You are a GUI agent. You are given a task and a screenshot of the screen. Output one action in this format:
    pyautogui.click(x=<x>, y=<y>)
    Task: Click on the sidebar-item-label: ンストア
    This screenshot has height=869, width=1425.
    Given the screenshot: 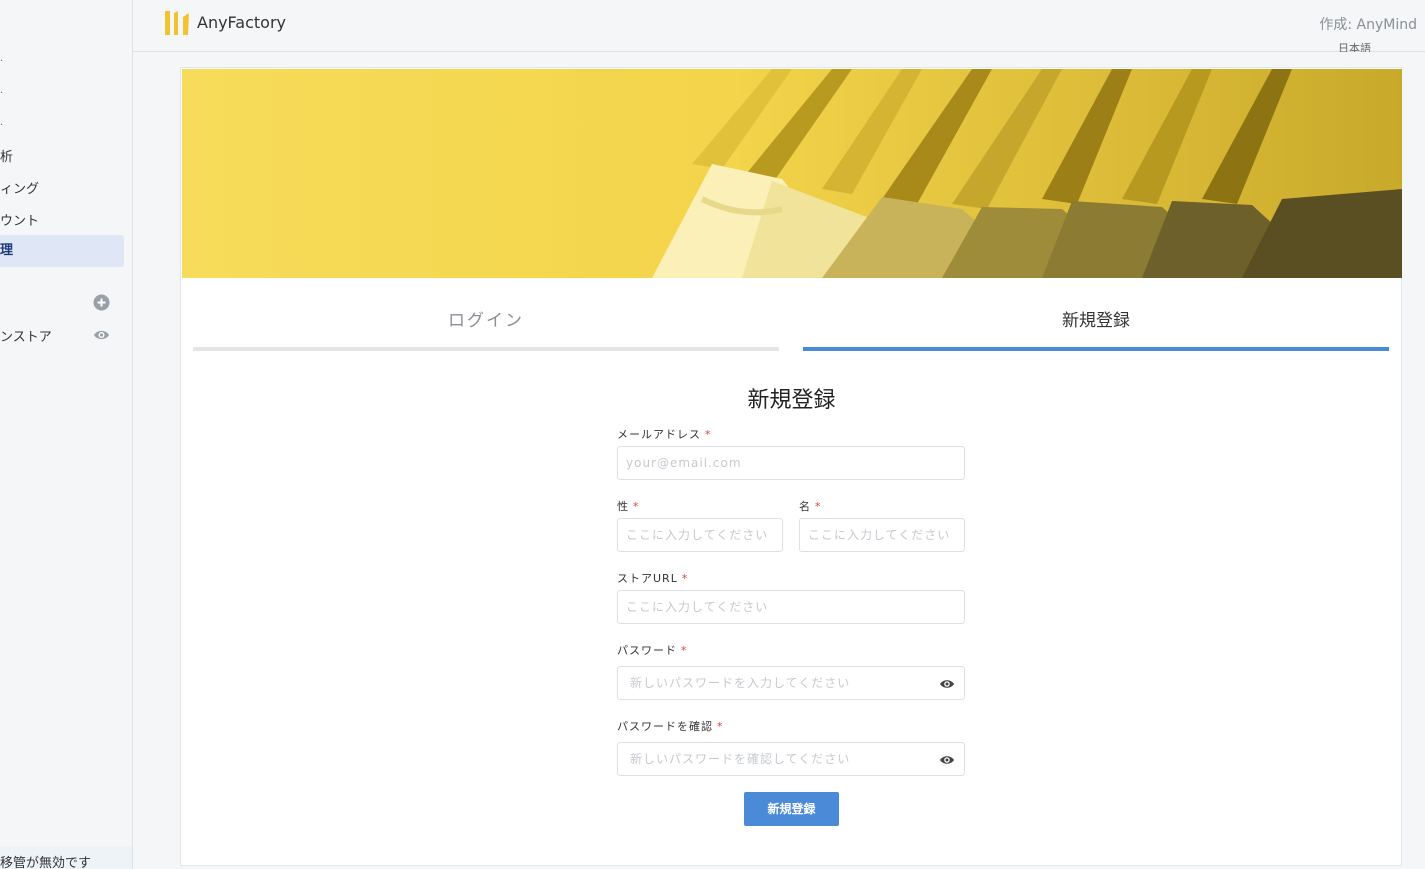 What is the action you would take?
    pyautogui.click(x=26, y=337)
    